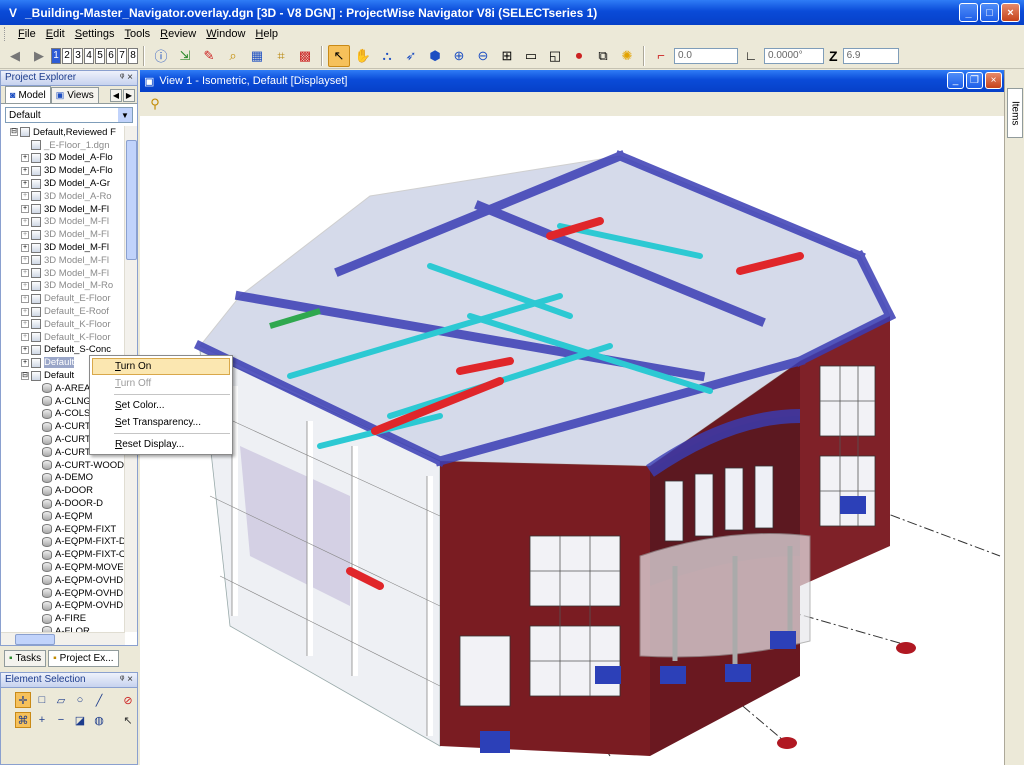 The image size is (1024, 765). What do you see at coordinates (42, 720) in the screenshot?
I see `mode-add-icon: +` at bounding box center [42, 720].